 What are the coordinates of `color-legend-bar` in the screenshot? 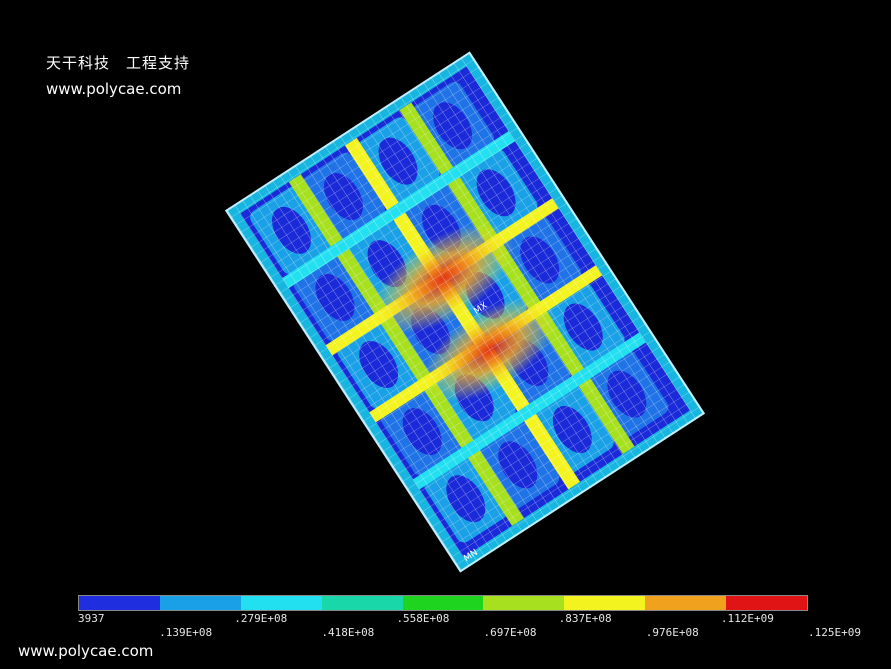 It's located at (443, 603).